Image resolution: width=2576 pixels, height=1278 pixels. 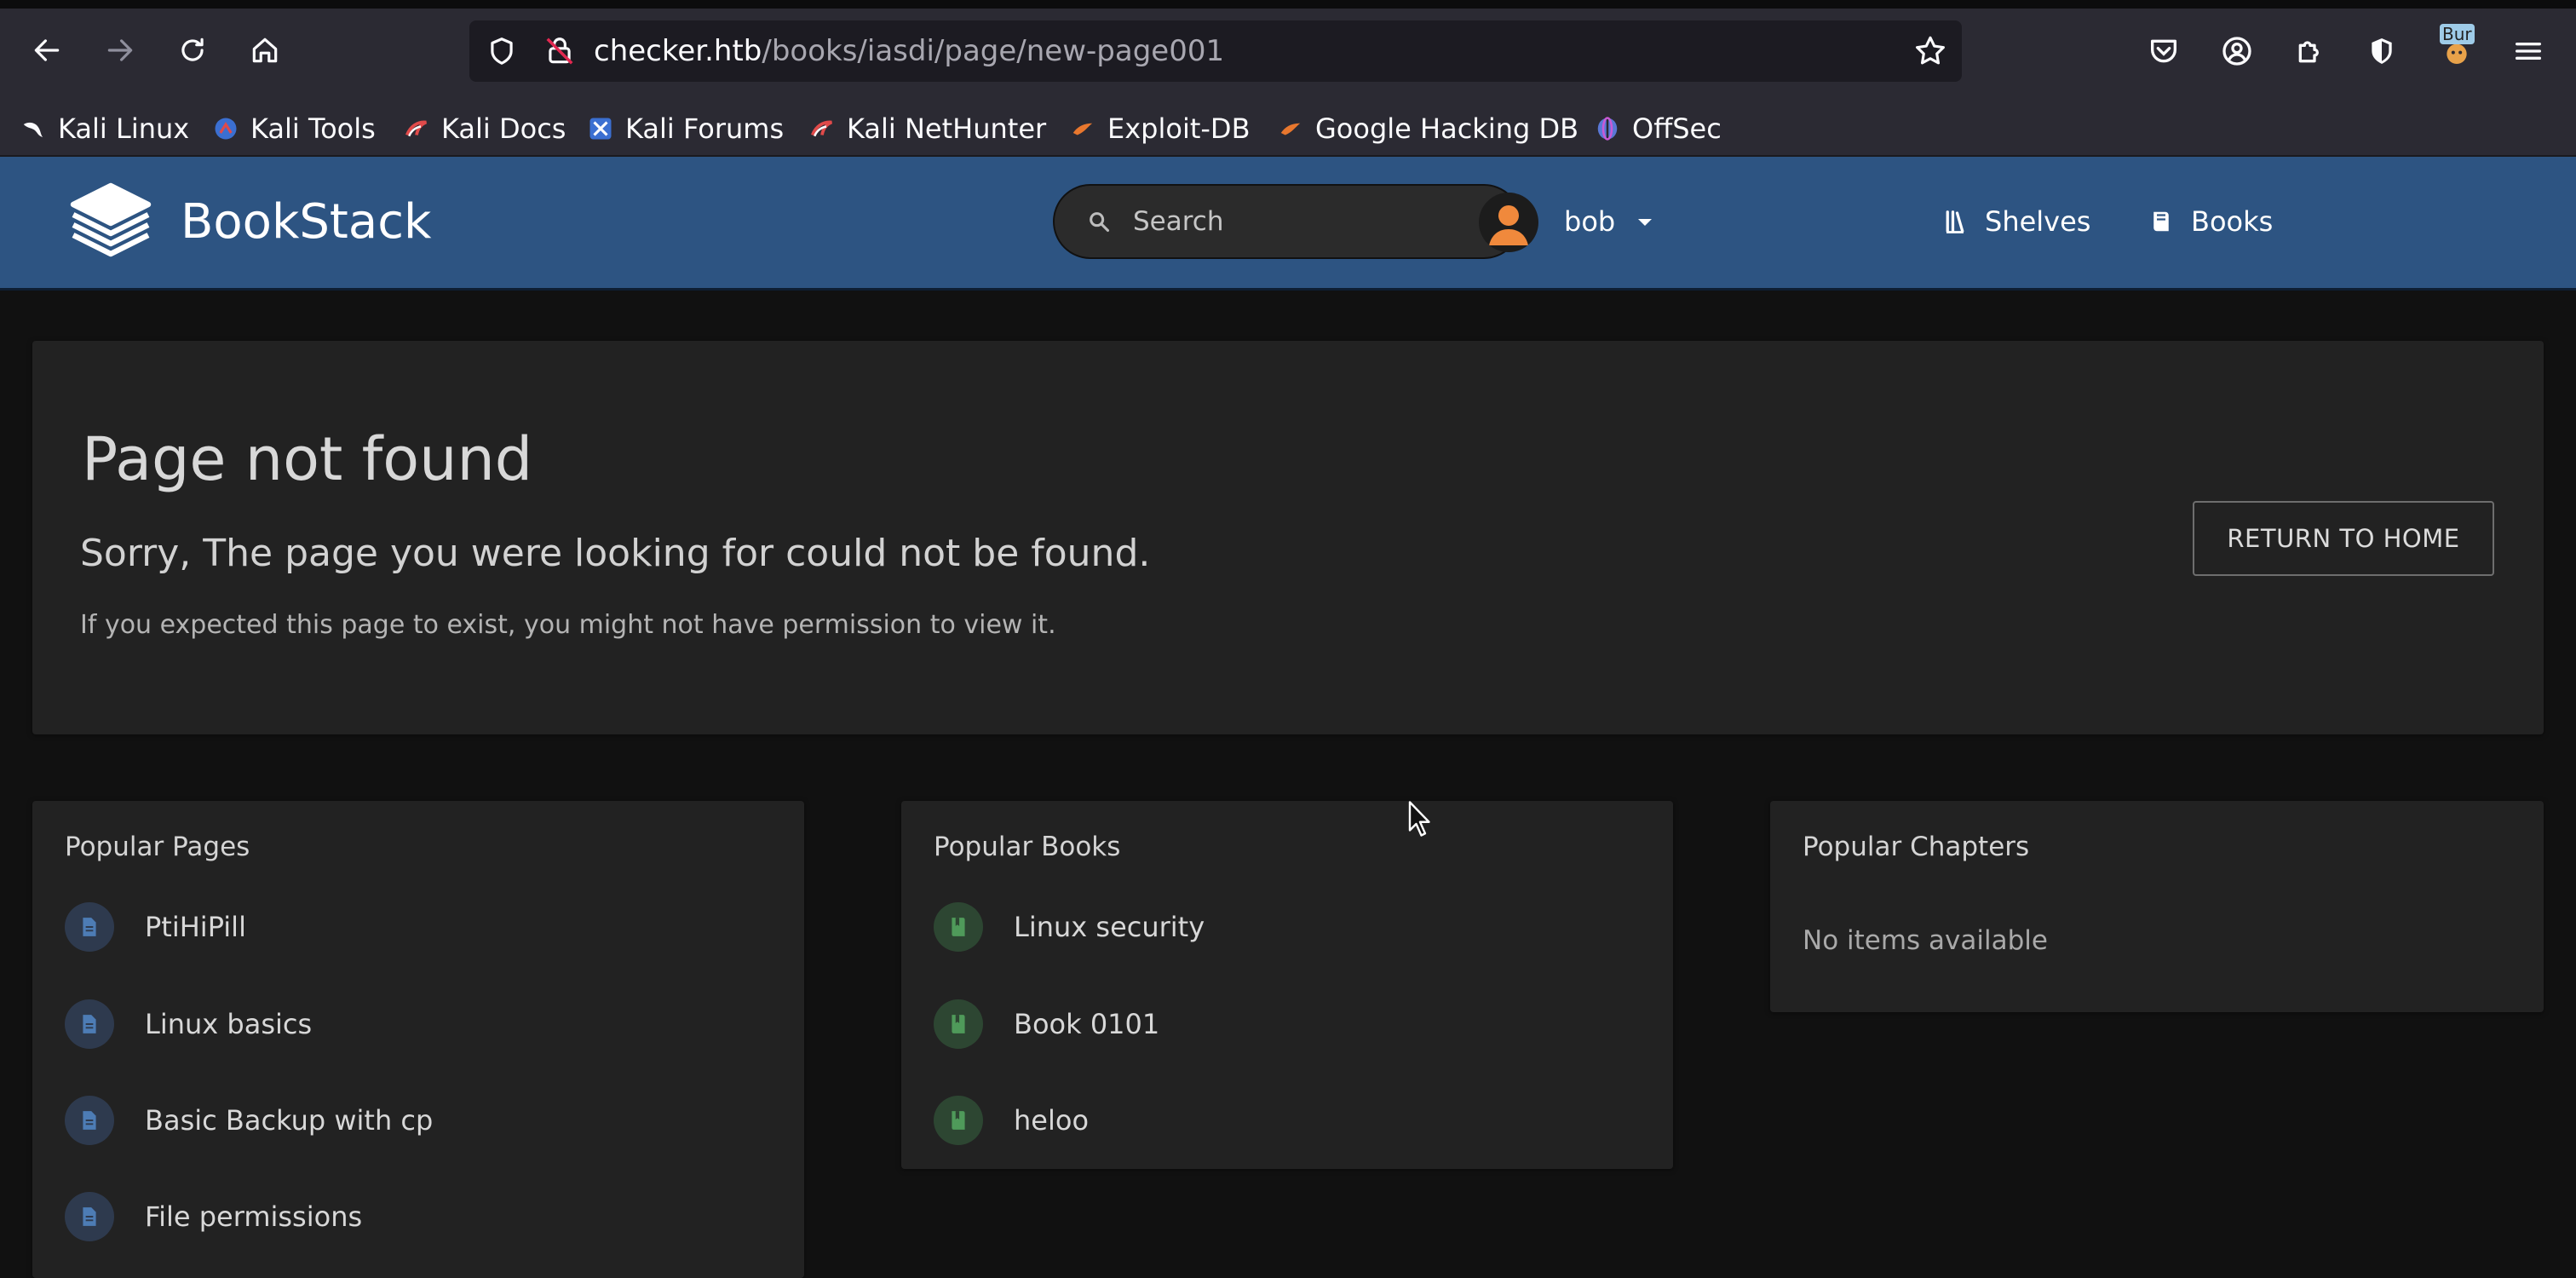 I want to click on bookmark-kali-forums: Kali Forums, so click(x=686, y=128).